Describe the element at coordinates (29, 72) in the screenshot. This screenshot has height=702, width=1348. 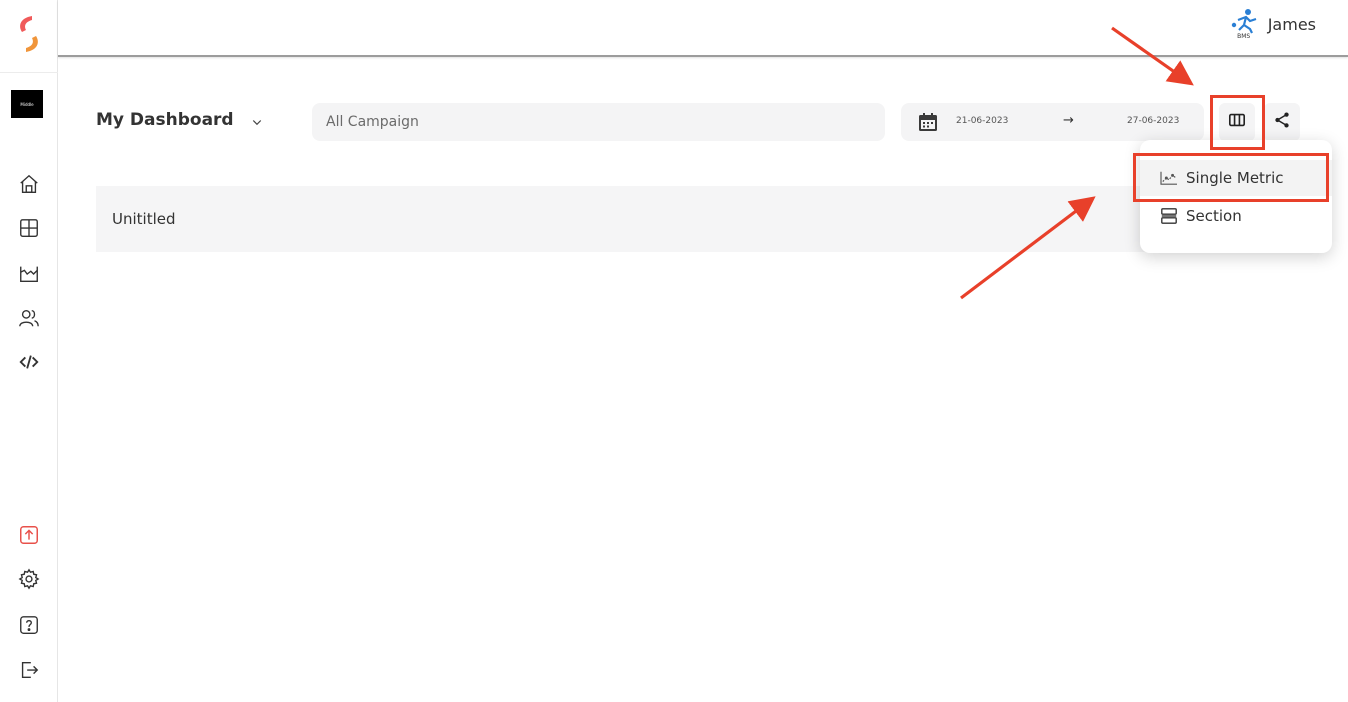
I see `sidebar-divider` at that location.